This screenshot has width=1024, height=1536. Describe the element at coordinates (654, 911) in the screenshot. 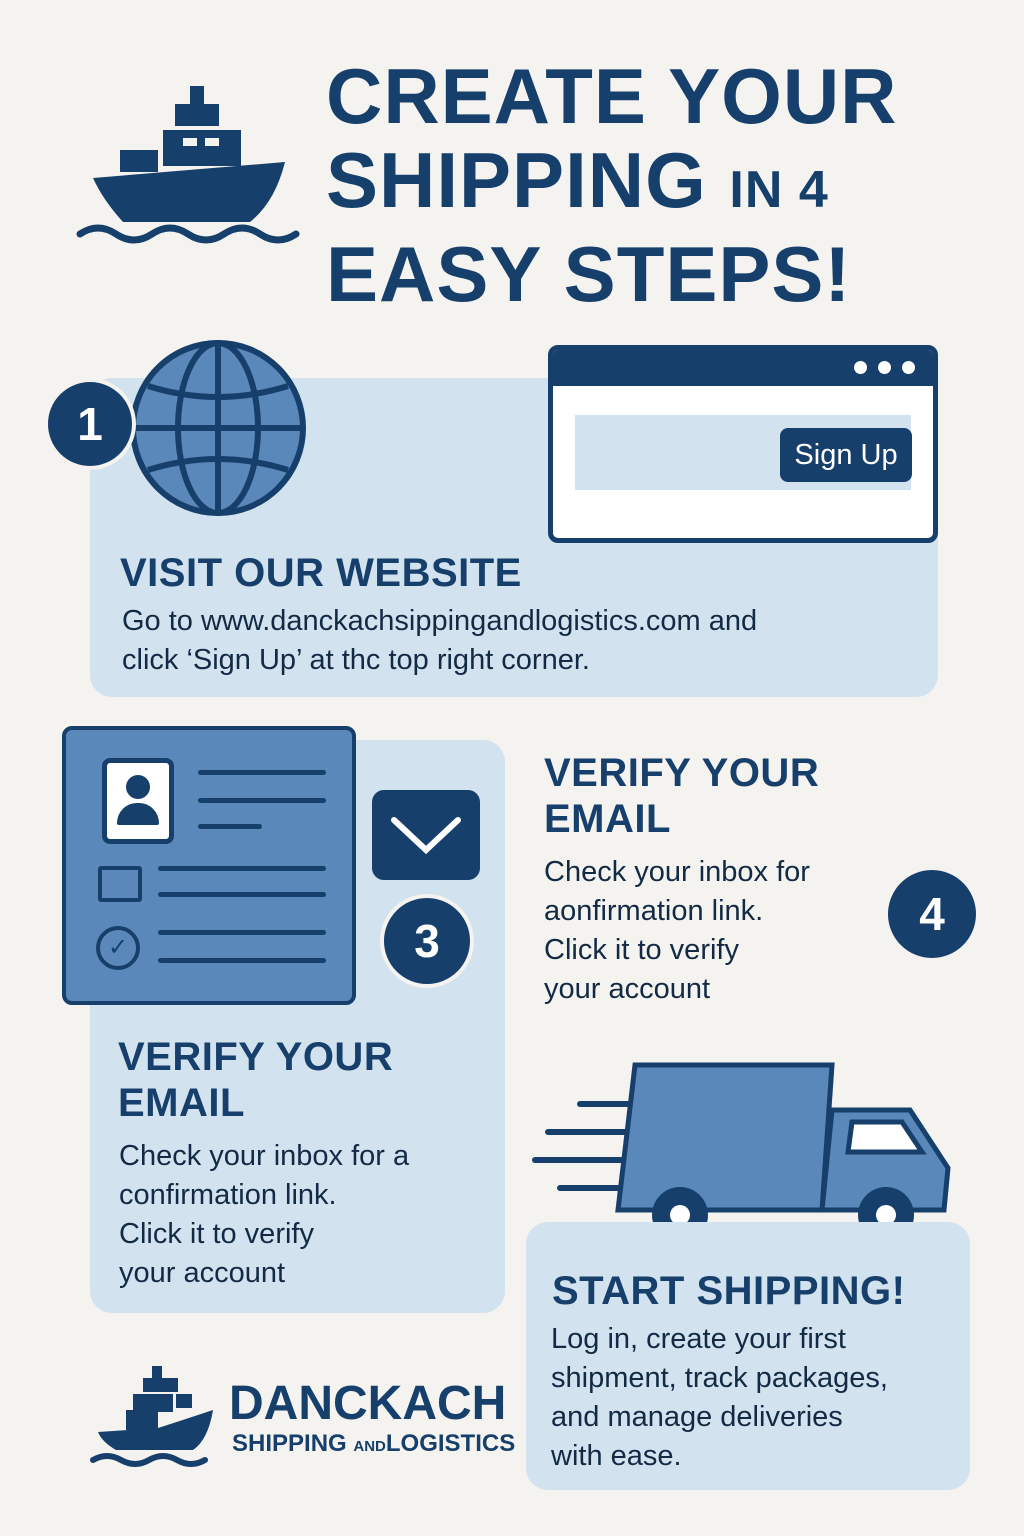

I see `body-line: aonfirmation link.` at that location.